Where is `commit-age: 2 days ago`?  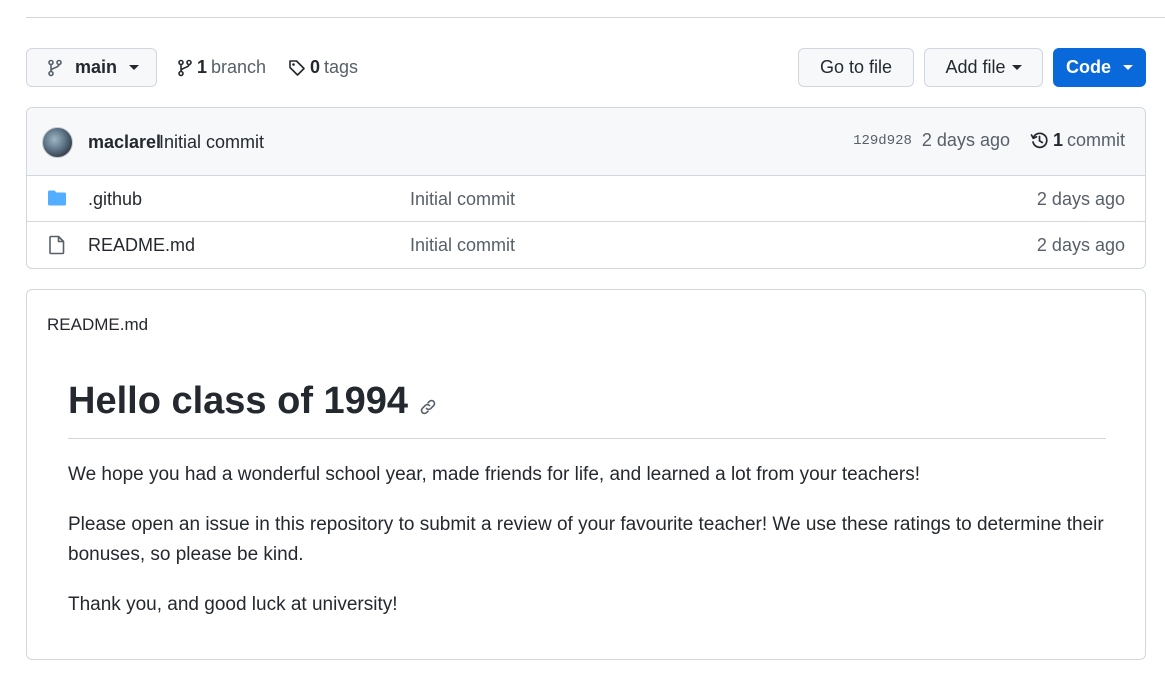 commit-age: 2 days ago is located at coordinates (965, 140).